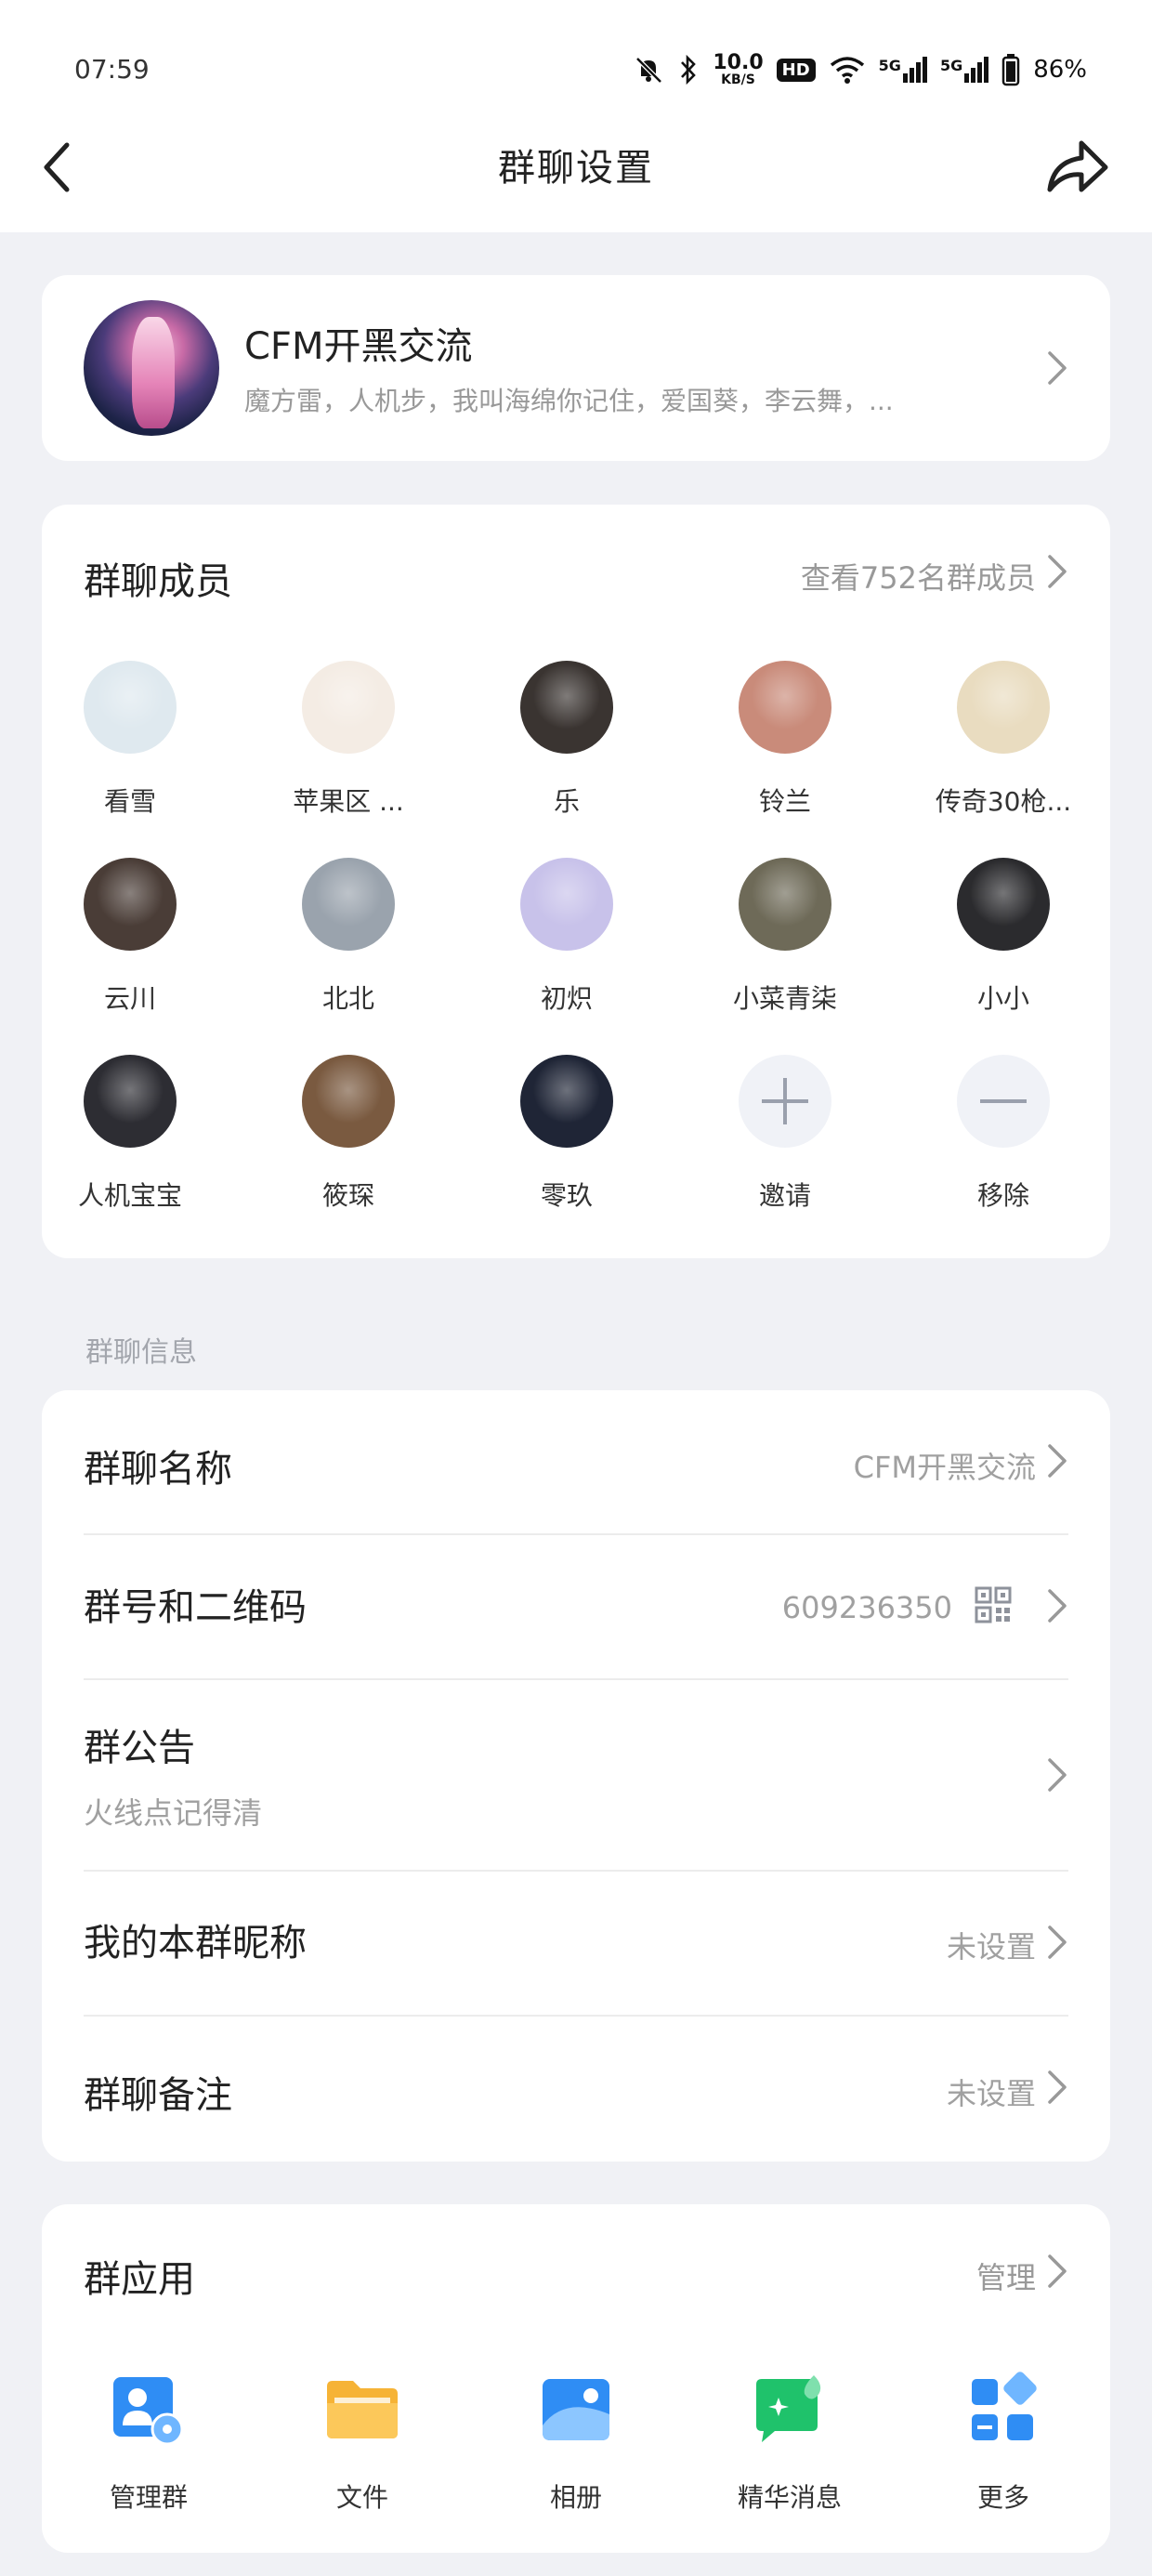  Describe the element at coordinates (158, 2095) in the screenshot. I see `group-remark-label: 群聊备注` at that location.